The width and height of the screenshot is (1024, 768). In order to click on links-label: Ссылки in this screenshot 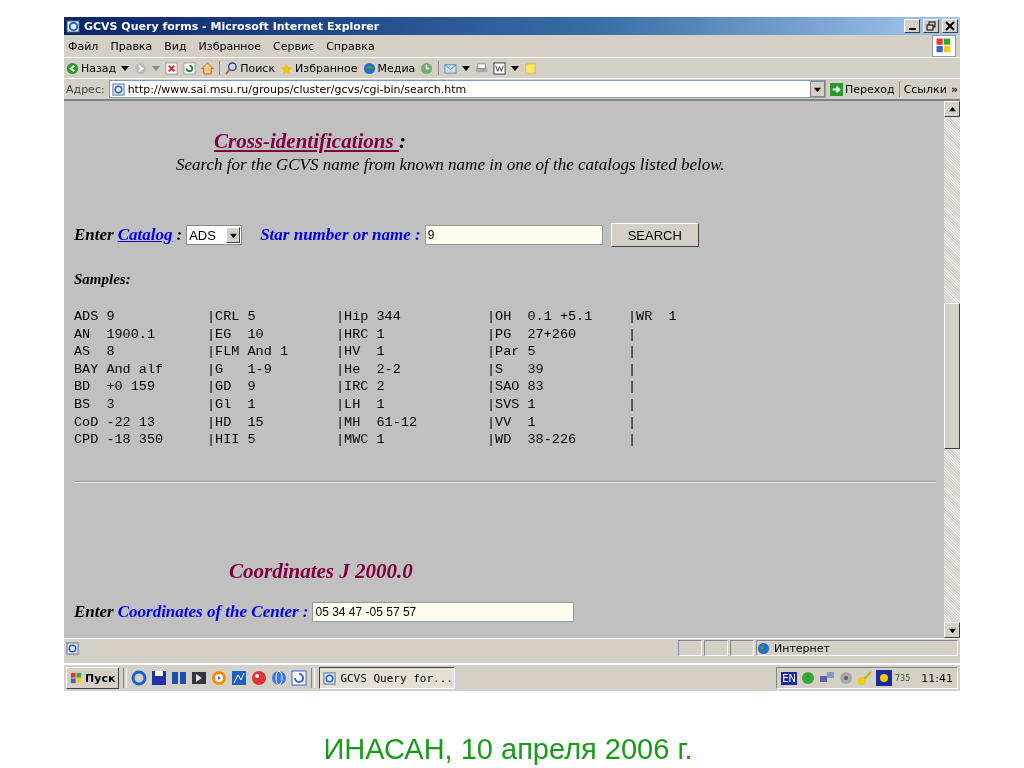, I will do `click(925, 89)`.